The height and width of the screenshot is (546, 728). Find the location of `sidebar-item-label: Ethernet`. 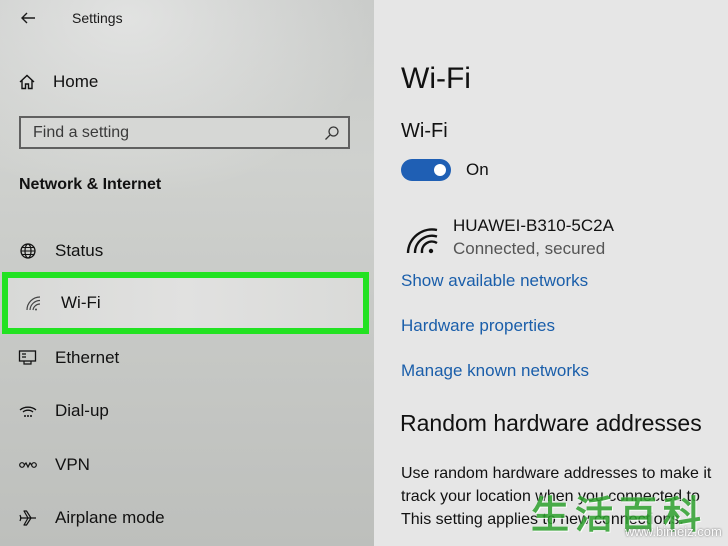

sidebar-item-label: Ethernet is located at coordinates (87, 357).